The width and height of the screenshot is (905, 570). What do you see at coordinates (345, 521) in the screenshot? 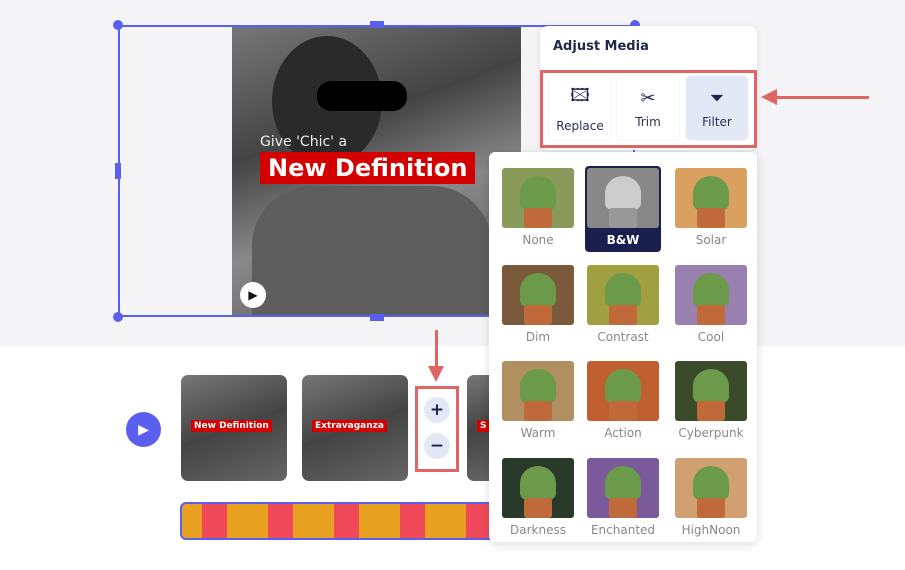
I see `video-track-strip` at bounding box center [345, 521].